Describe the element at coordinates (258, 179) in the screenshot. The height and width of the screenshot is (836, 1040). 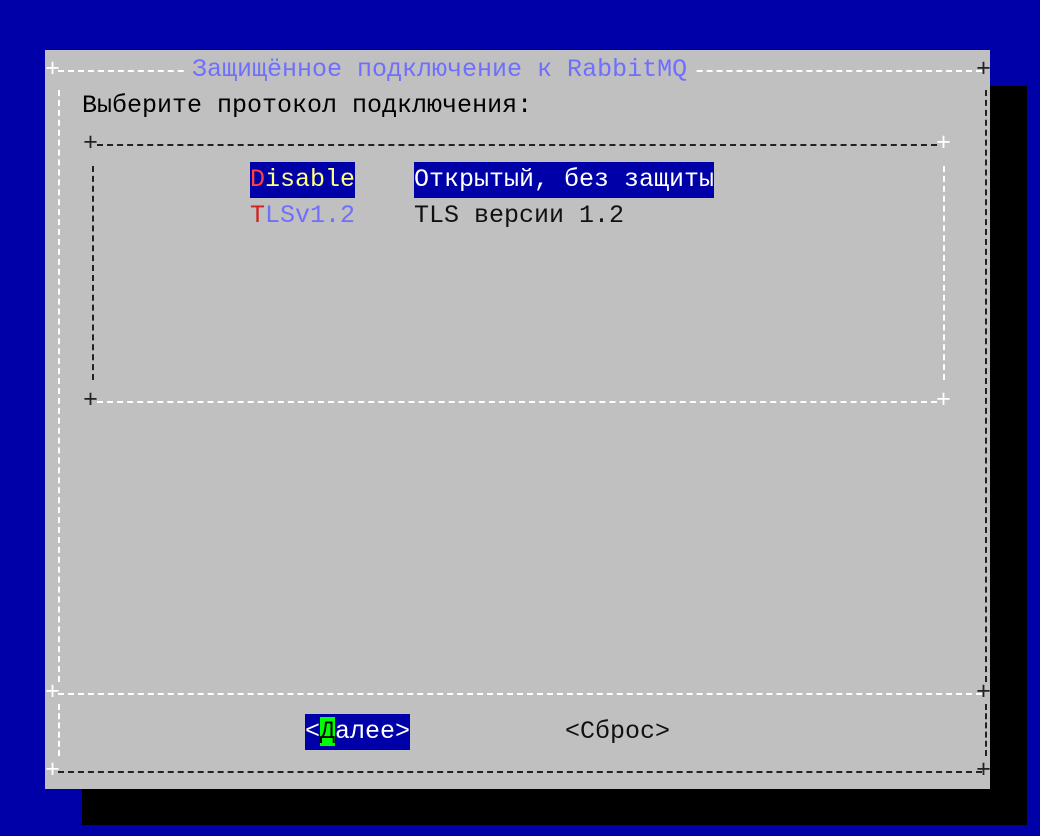
I see `menu-item-disable-hotkey: D` at that location.